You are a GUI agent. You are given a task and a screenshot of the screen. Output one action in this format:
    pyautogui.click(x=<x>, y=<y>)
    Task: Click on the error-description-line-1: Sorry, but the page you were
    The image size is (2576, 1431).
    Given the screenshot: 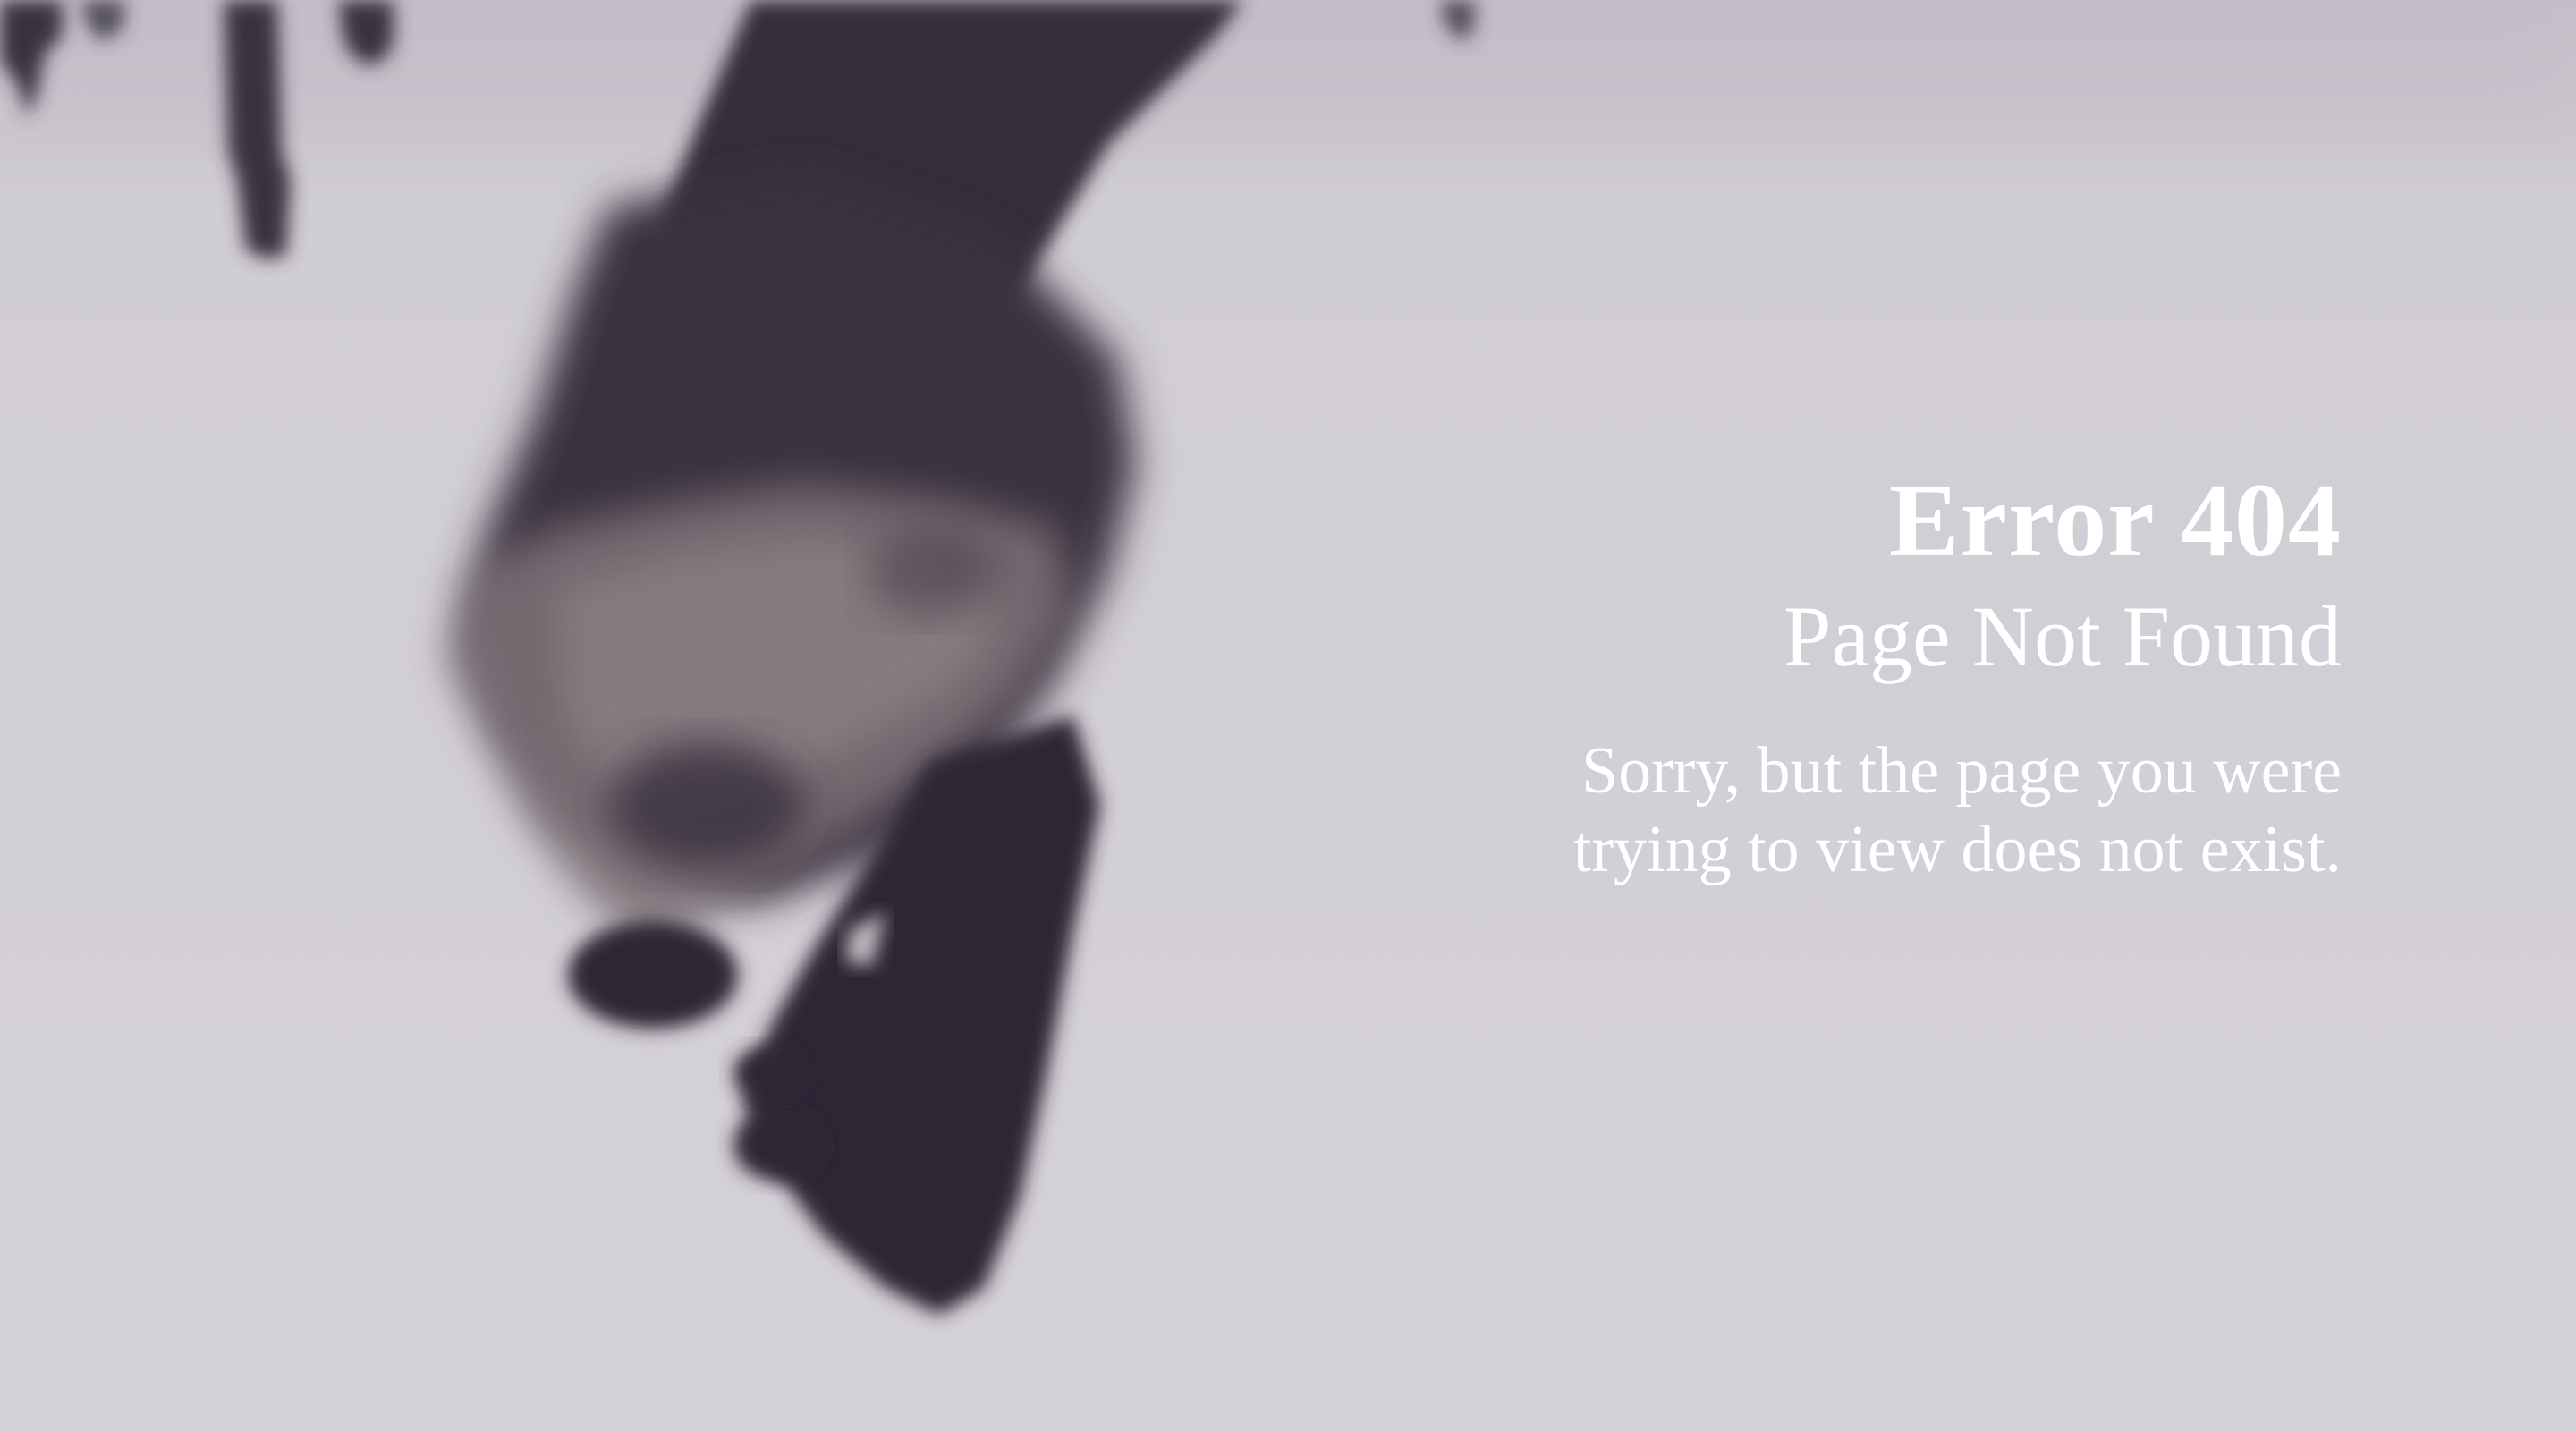 What is the action you would take?
    pyautogui.click(x=1961, y=771)
    